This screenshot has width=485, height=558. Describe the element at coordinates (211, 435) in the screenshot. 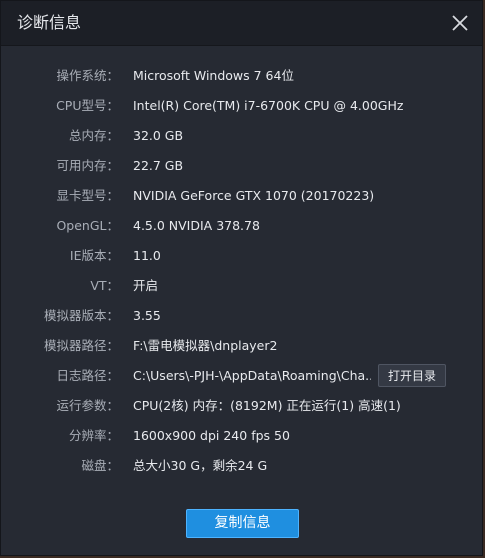

I see `info-value: 1600x900 dpi 240 fps 50` at that location.